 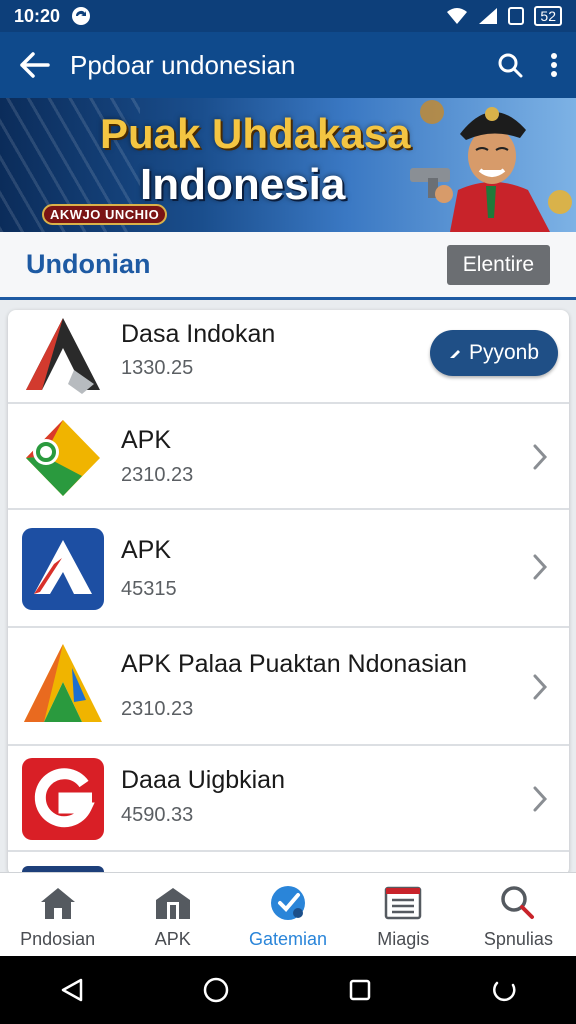 I want to click on officer-illustration-icon, so click(x=491, y=166).